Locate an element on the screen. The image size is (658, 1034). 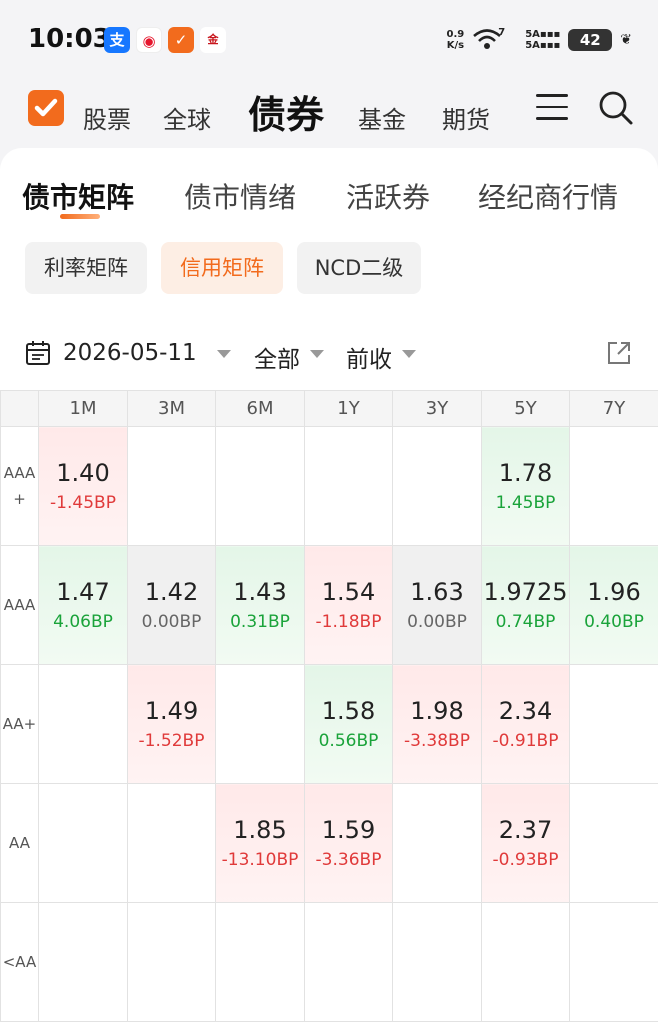
matrix-cell: 1.43 0.31BP is located at coordinates (260, 605).